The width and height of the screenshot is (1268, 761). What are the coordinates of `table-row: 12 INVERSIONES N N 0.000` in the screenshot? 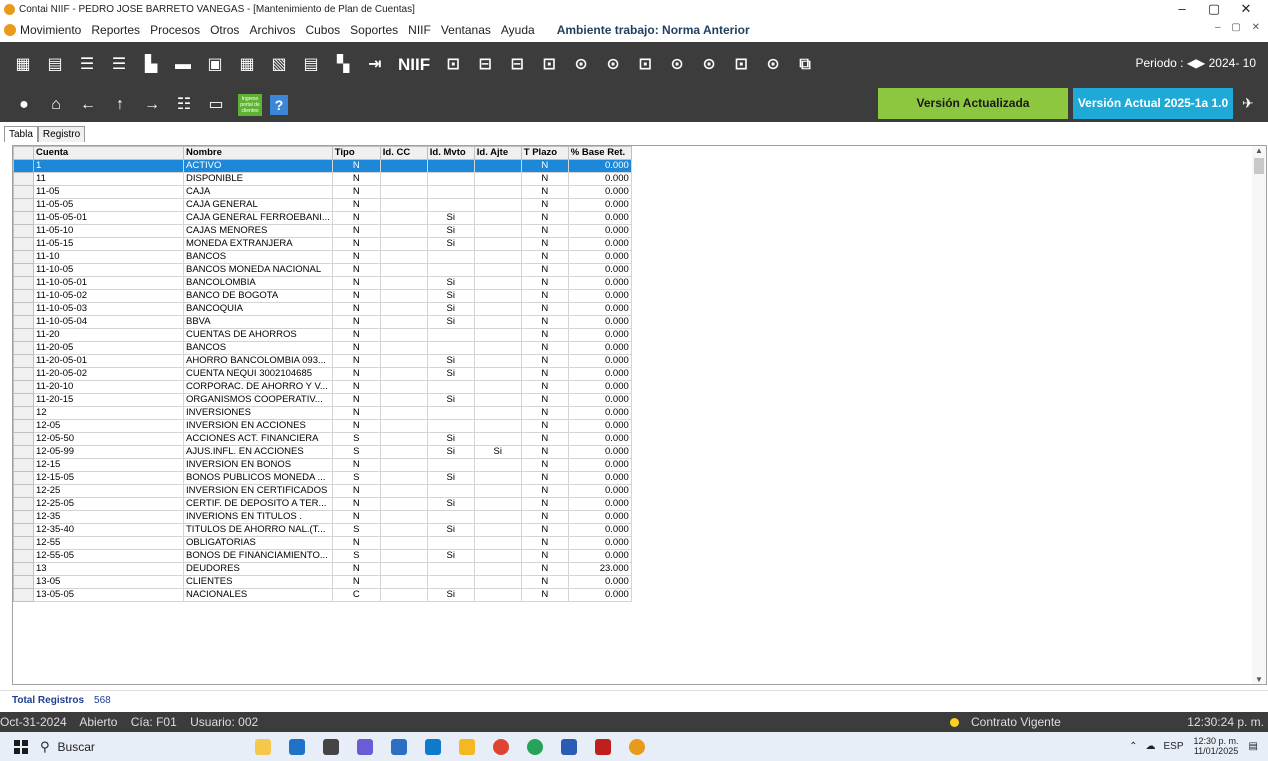 It's located at (322, 413).